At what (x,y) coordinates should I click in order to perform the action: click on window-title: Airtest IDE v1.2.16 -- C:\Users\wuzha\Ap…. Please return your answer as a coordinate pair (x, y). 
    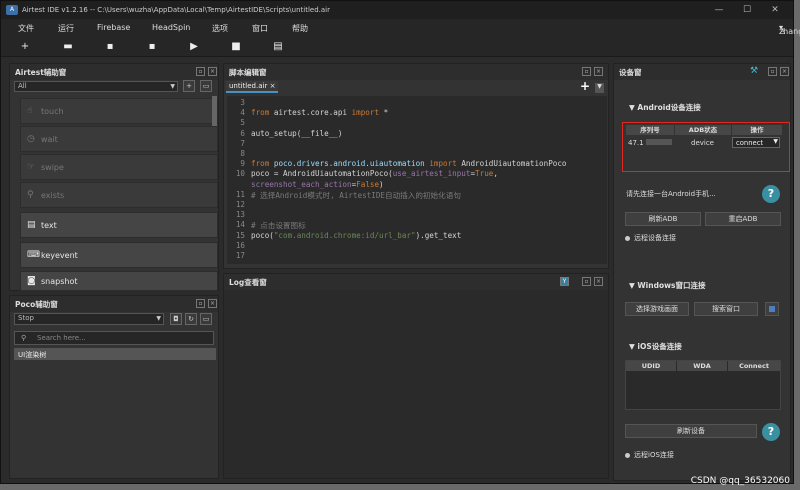
    Looking at the image, I should click on (176, 10).